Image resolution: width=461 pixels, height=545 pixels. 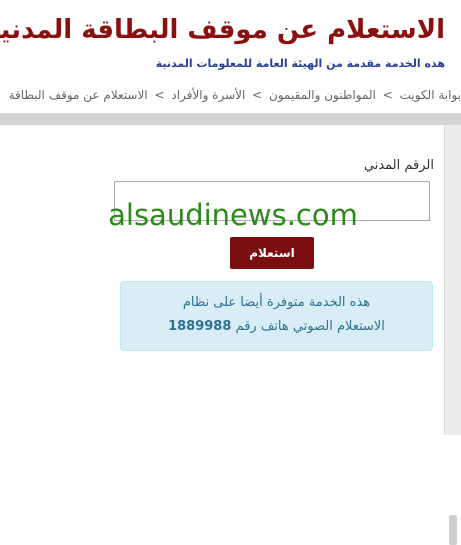 I want to click on breadcrumb-item-citizens-residents: المواطنون والمقيمون, so click(x=322, y=95).